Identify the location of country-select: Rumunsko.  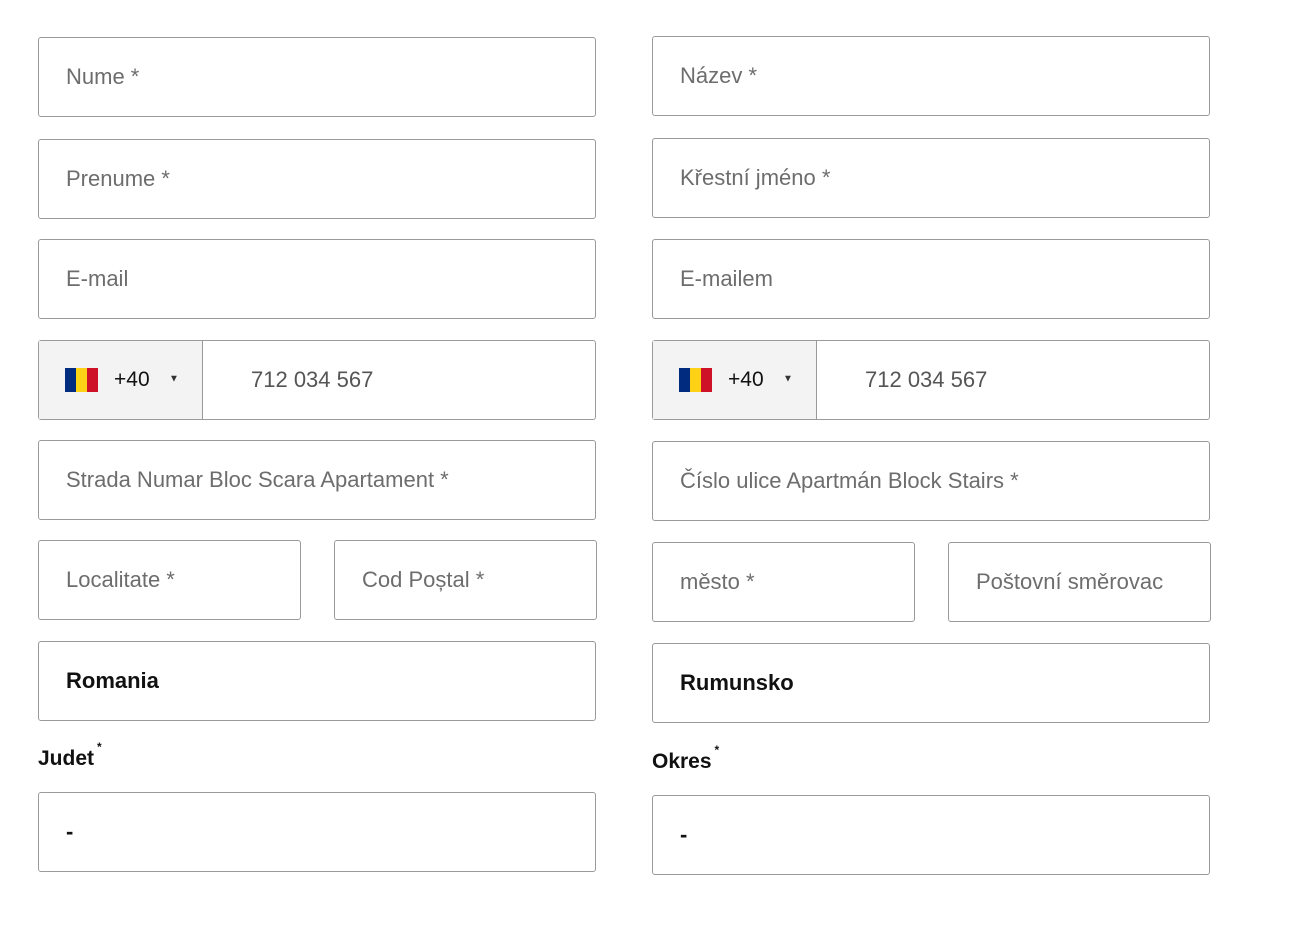
(931, 683).